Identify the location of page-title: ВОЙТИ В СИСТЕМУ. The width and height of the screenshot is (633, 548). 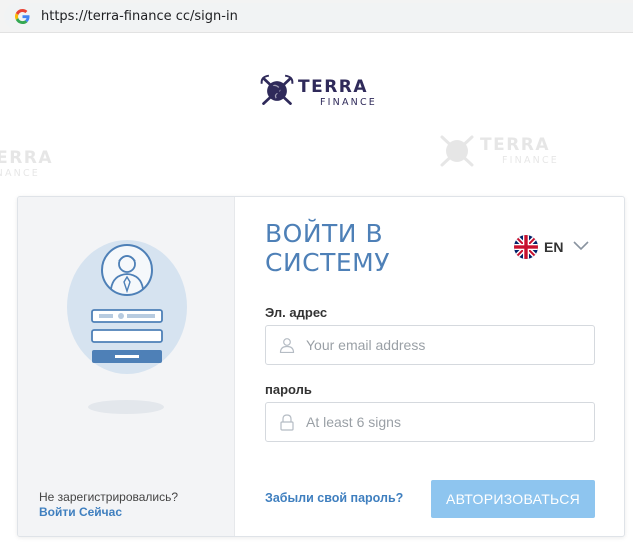
(327, 248).